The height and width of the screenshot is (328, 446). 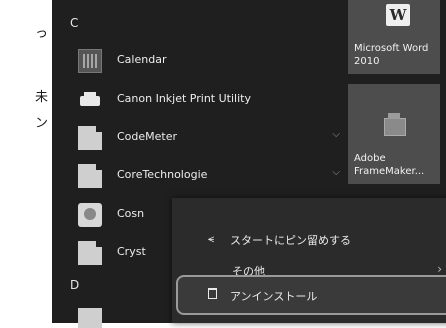 What do you see at coordinates (211, 238) in the screenshot?
I see `pin-icon: ⪪` at bounding box center [211, 238].